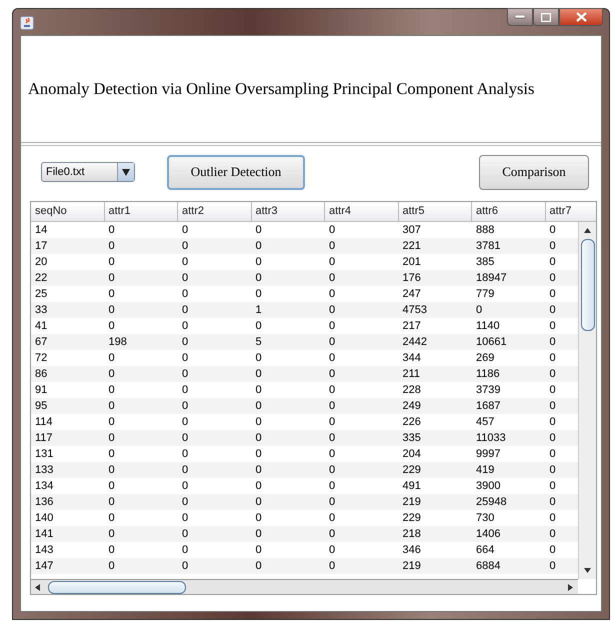 This screenshot has height=625, width=613. What do you see at coordinates (488, 486) in the screenshot?
I see `table-cell-text: 3900` at bounding box center [488, 486].